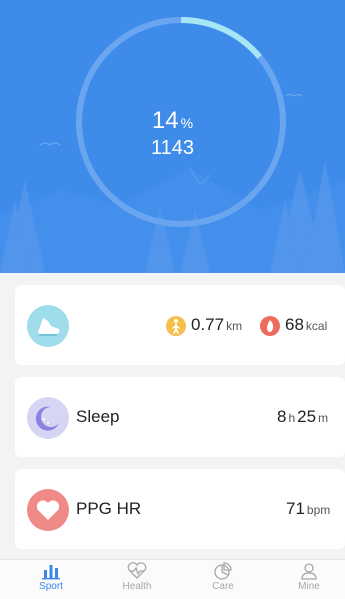 This screenshot has height=599, width=345. Describe the element at coordinates (187, 123) in the screenshot. I see `percent-unit: %` at that location.